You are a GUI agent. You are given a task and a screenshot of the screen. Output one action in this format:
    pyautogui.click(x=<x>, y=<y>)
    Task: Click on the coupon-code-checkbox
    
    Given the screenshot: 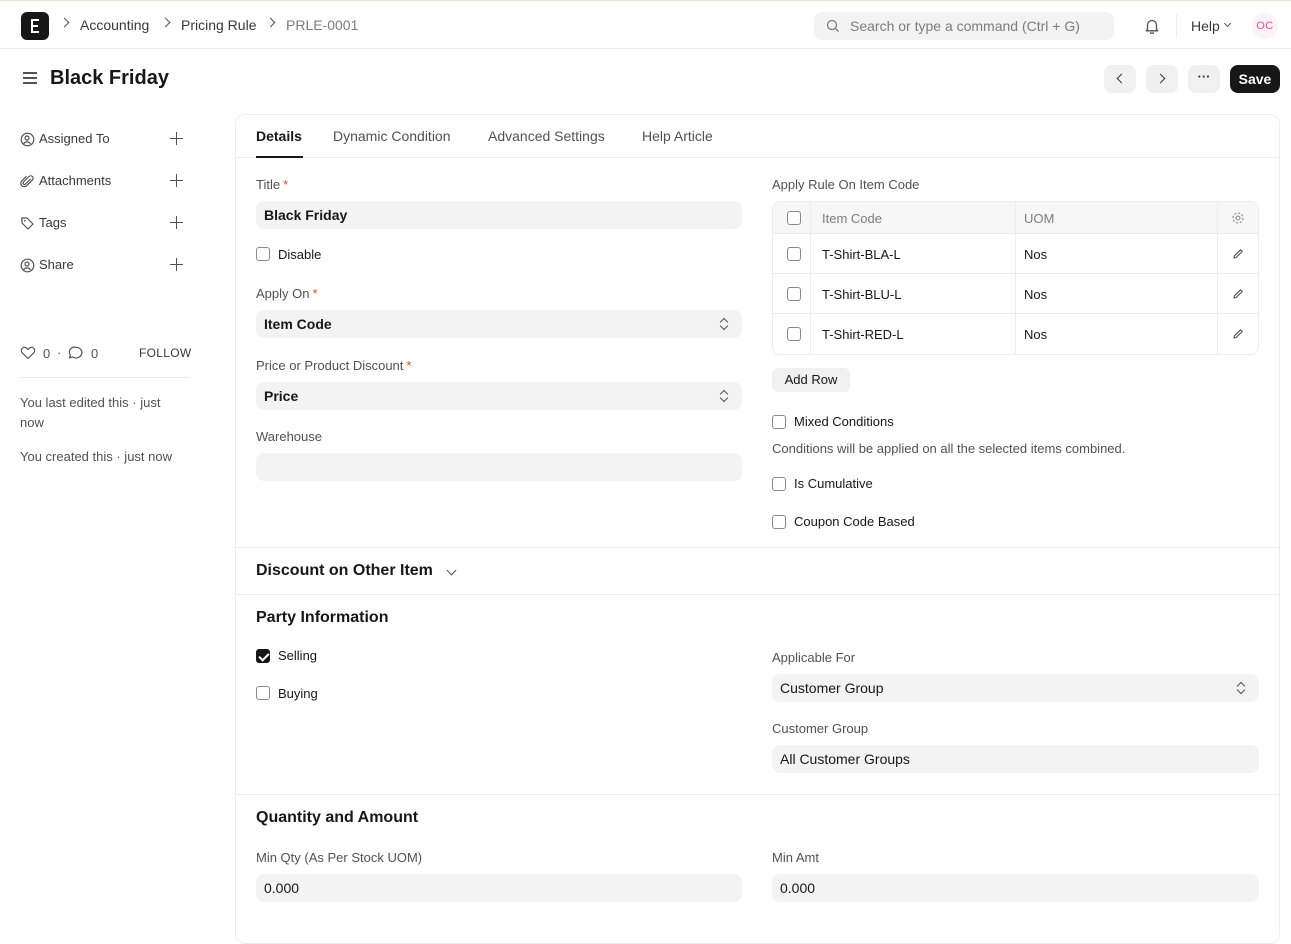 What is the action you would take?
    pyautogui.click(x=779, y=522)
    